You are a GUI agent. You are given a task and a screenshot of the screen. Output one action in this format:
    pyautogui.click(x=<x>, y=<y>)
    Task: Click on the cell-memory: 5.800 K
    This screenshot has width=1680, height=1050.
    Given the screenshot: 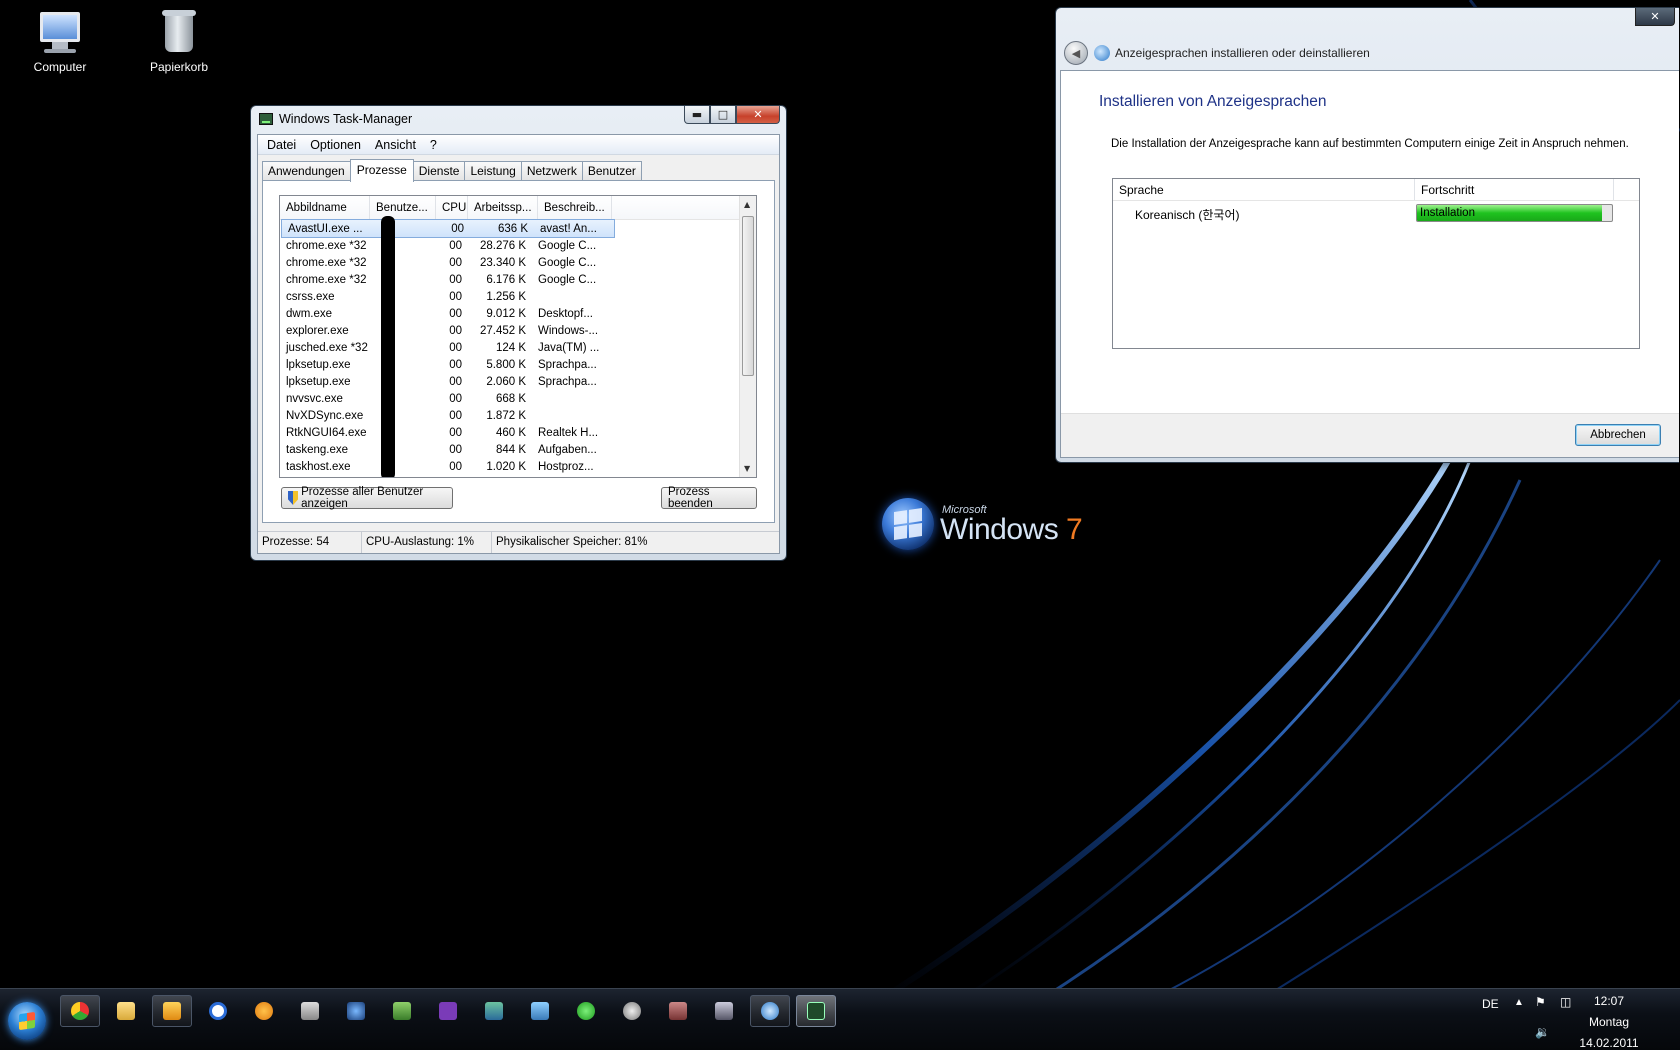 What is the action you would take?
    pyautogui.click(x=506, y=364)
    